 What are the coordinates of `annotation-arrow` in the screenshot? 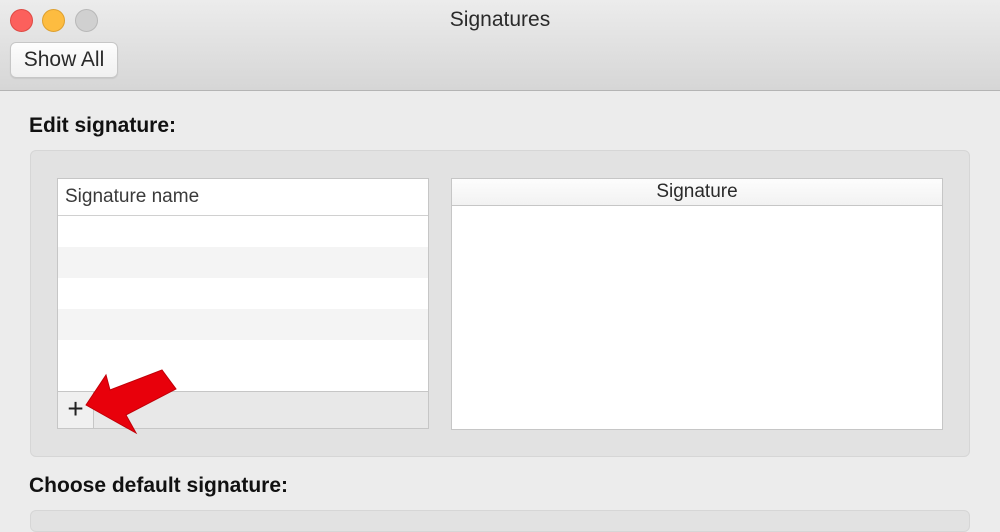 It's located at (131, 402).